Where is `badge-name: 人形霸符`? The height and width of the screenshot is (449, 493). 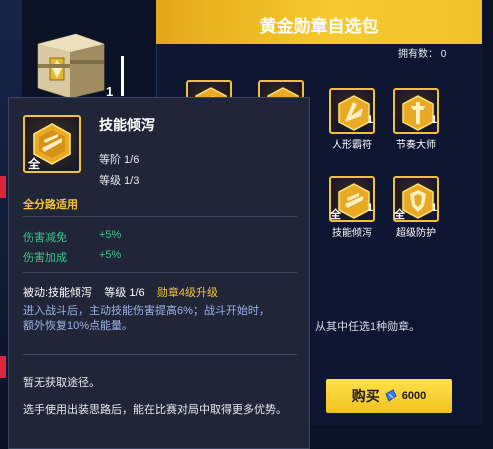
badge-name: 人形霸符 is located at coordinates (352, 145).